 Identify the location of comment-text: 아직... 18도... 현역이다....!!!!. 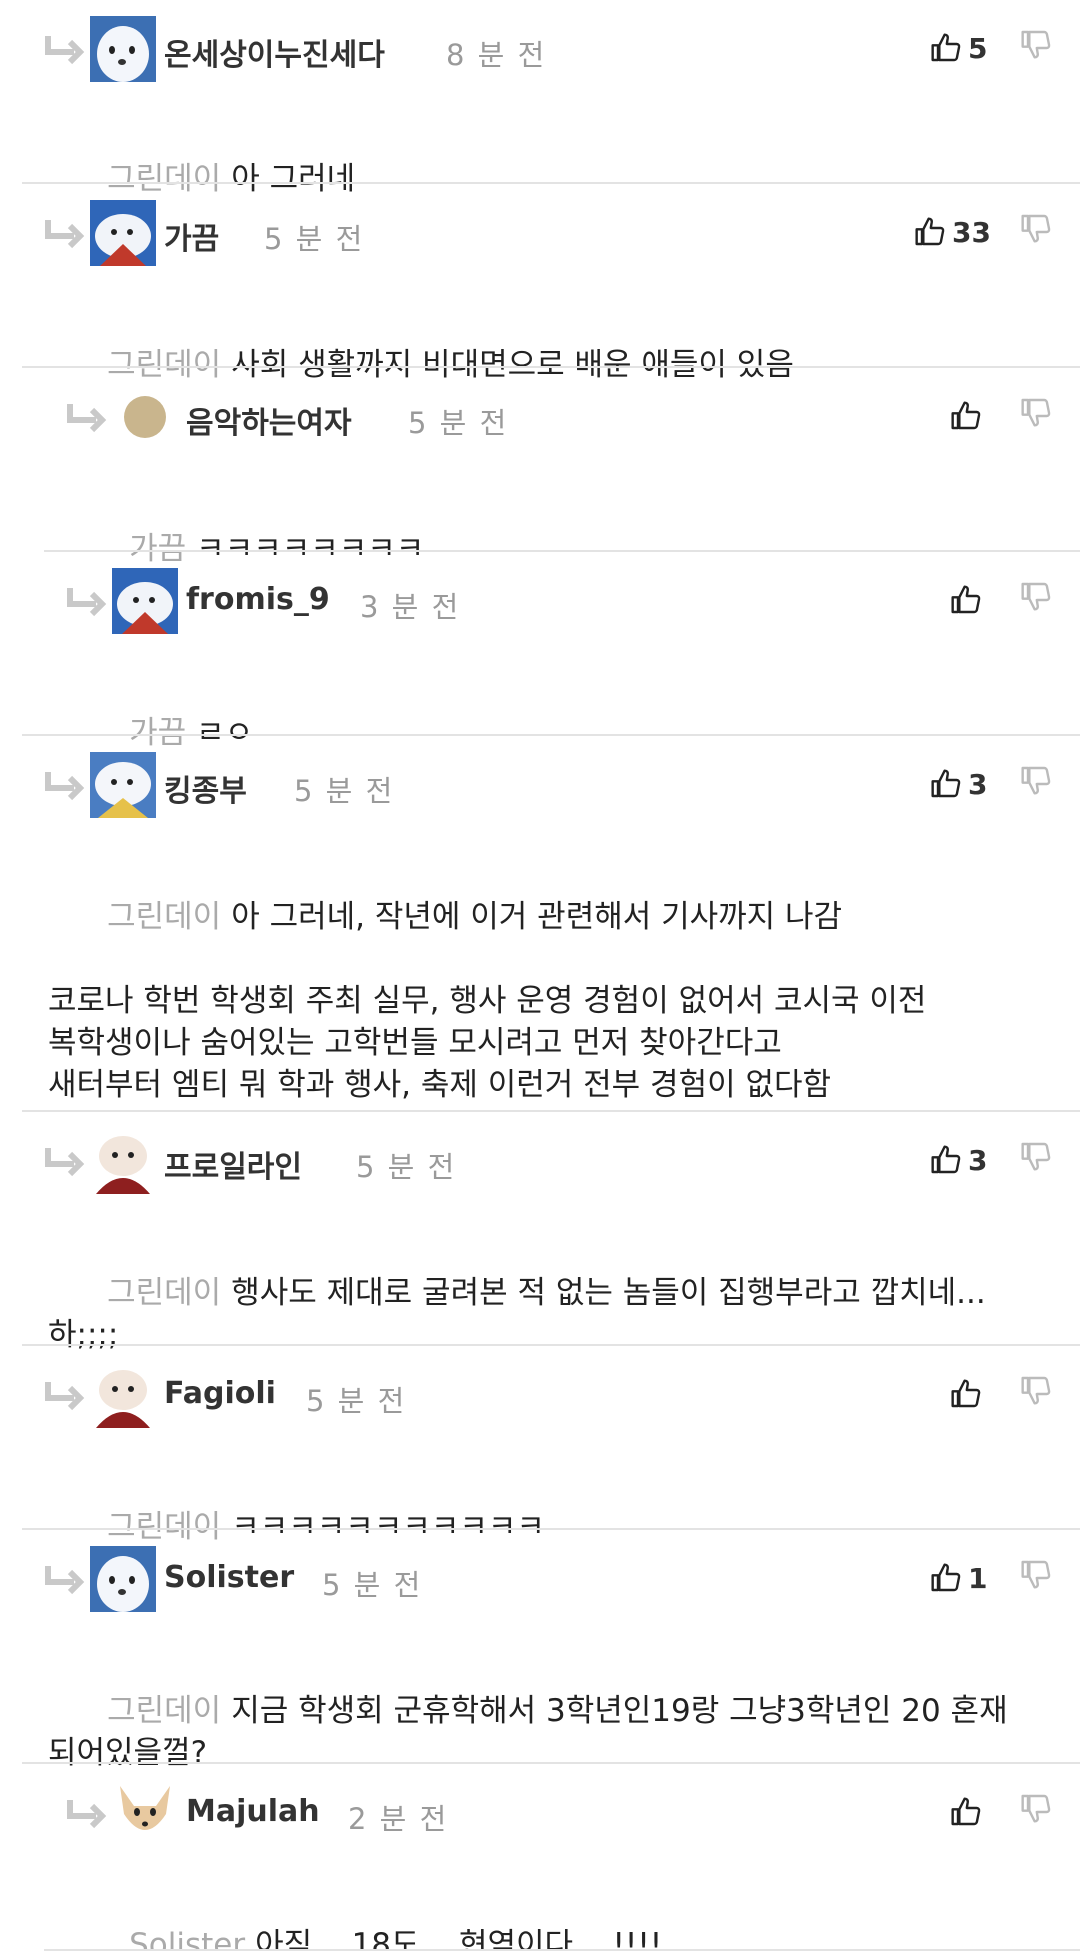
(459, 1939).